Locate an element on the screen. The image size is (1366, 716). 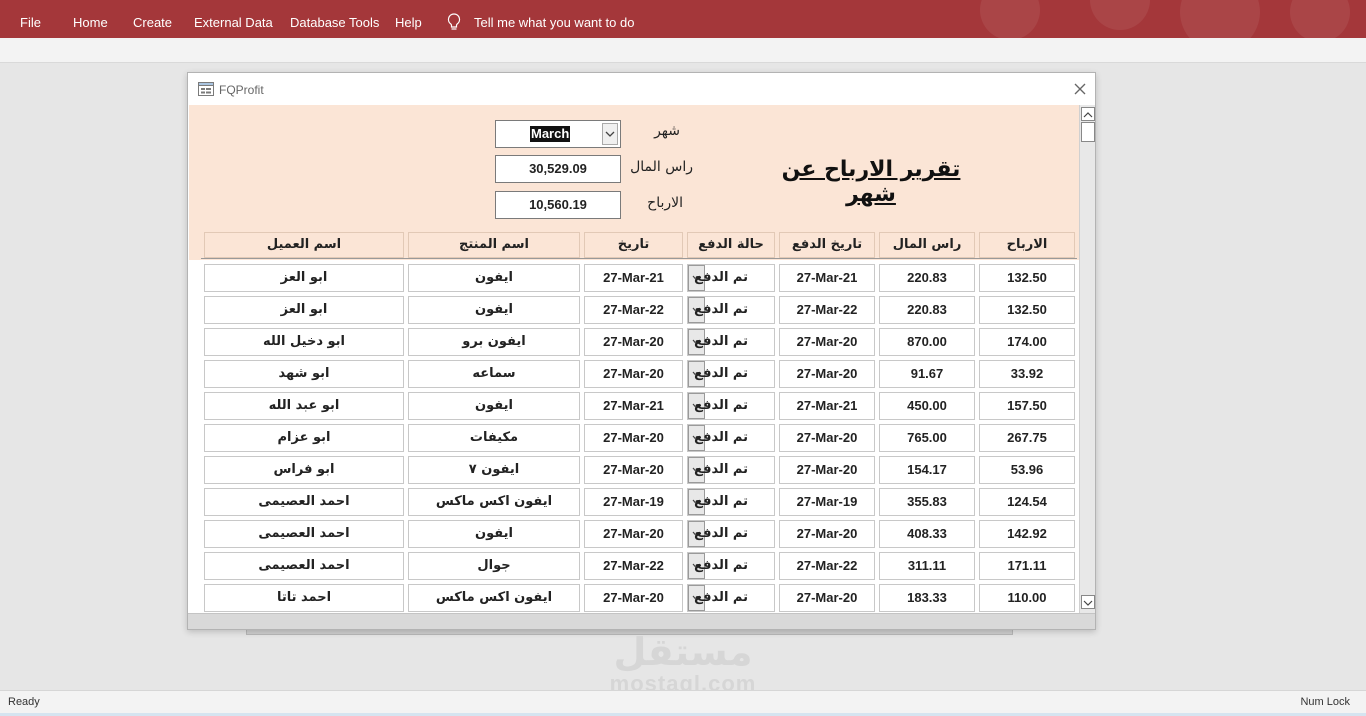
profit-cell: 33.92 is located at coordinates (1027, 374).